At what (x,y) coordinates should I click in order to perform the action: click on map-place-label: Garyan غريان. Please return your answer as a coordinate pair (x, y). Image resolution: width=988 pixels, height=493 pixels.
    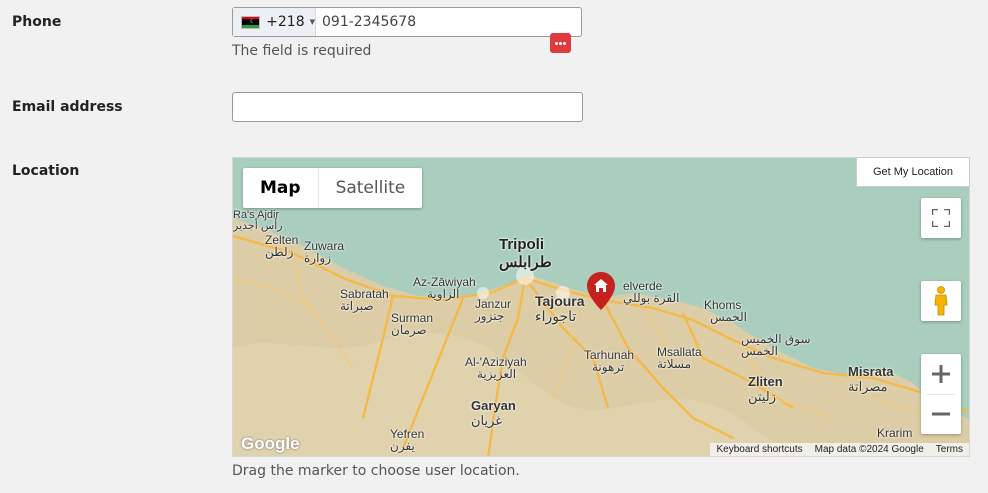
    Looking at the image, I should click on (493, 413).